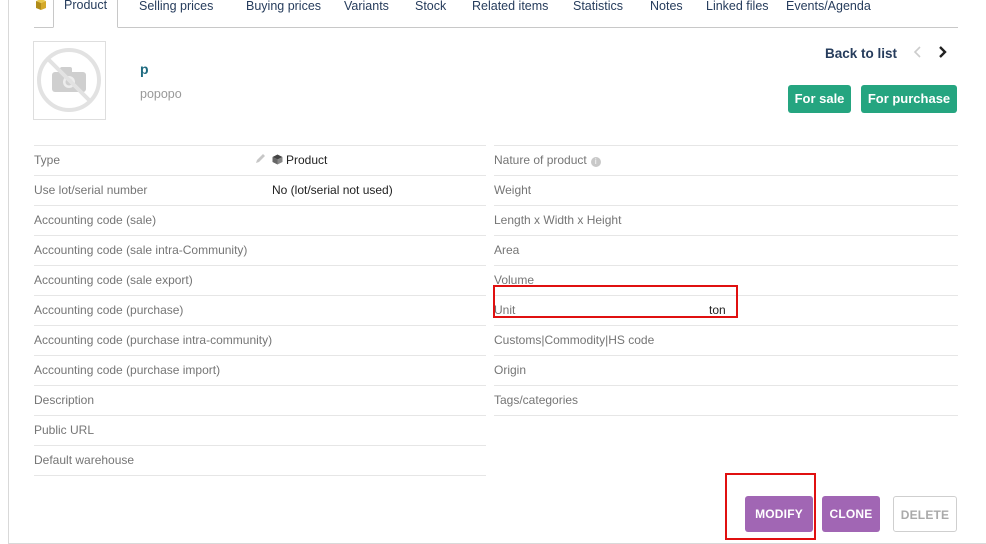  Describe the element at coordinates (430, 7) in the screenshot. I see `tab-stock: Stock` at that location.